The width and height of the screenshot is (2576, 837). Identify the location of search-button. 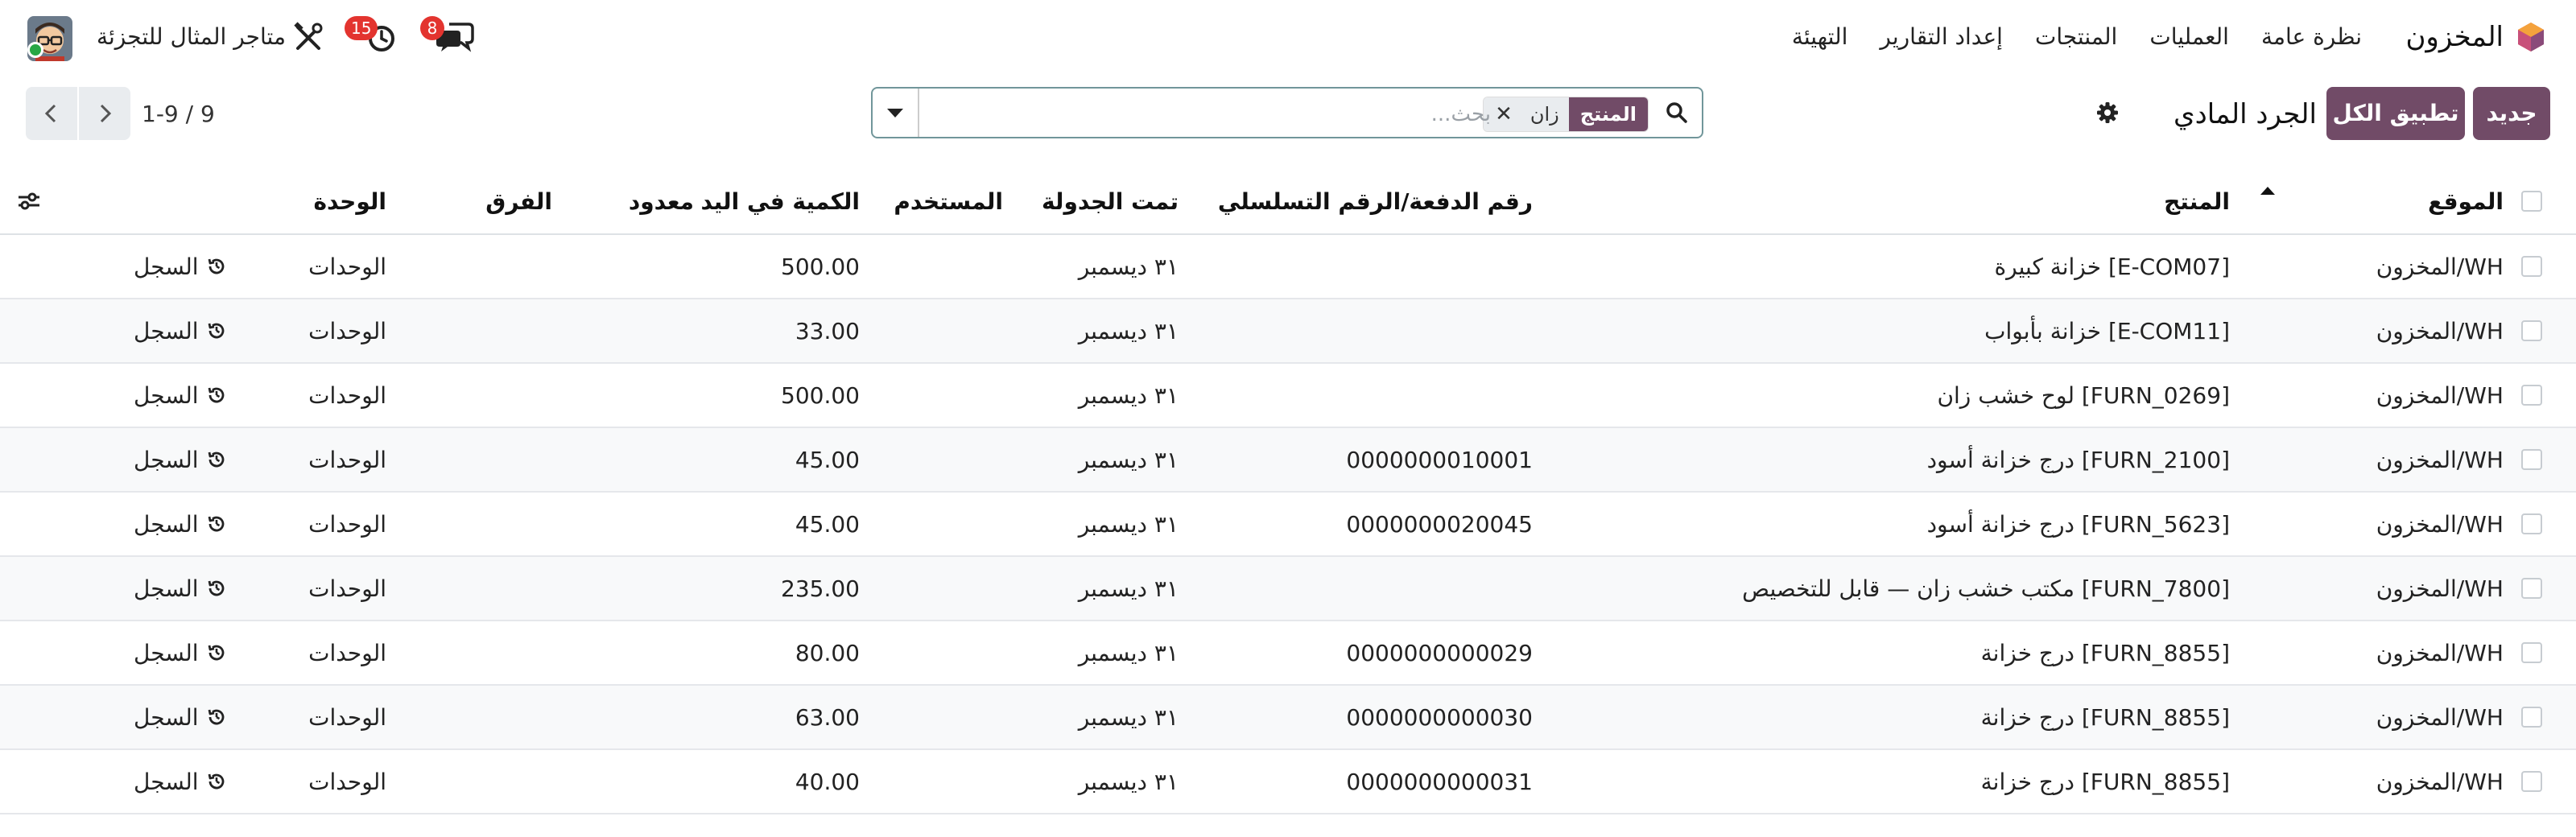
(1677, 113).